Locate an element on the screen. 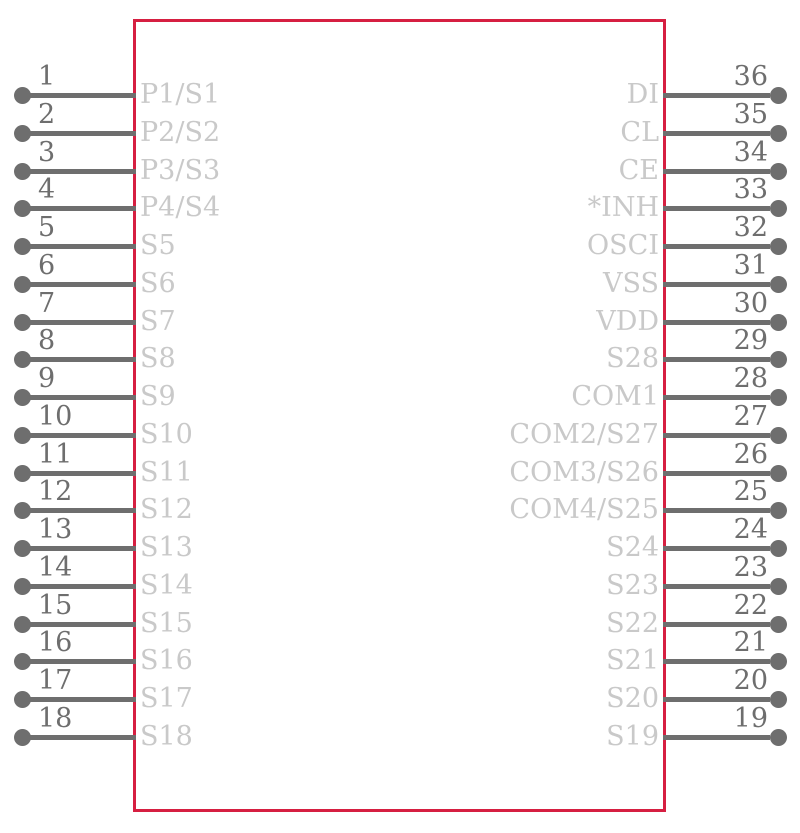 Image resolution: width=800 pixels, height=833 pixels. pin-name: *INH is located at coordinates (623, 208).